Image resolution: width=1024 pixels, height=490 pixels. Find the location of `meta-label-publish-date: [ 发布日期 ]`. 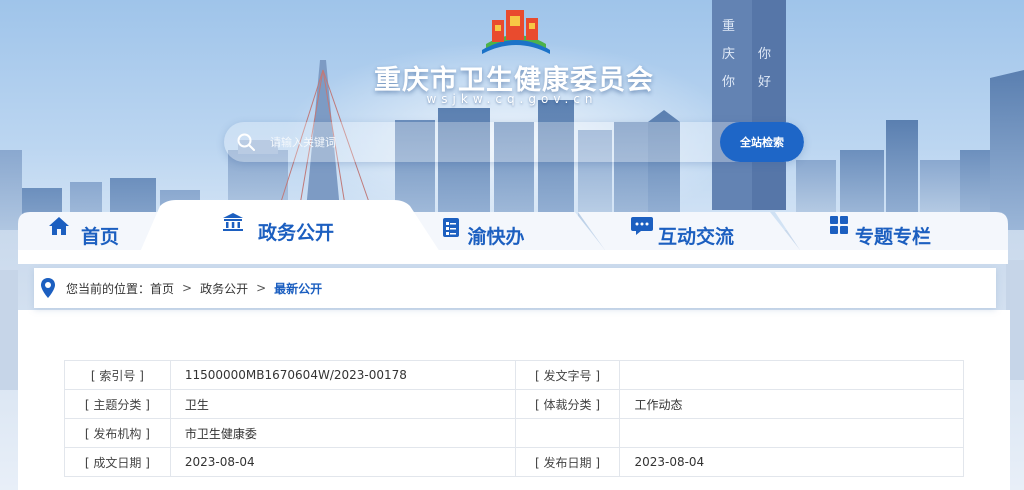

meta-label-publish-date: [ 发布日期 ] is located at coordinates (567, 462).